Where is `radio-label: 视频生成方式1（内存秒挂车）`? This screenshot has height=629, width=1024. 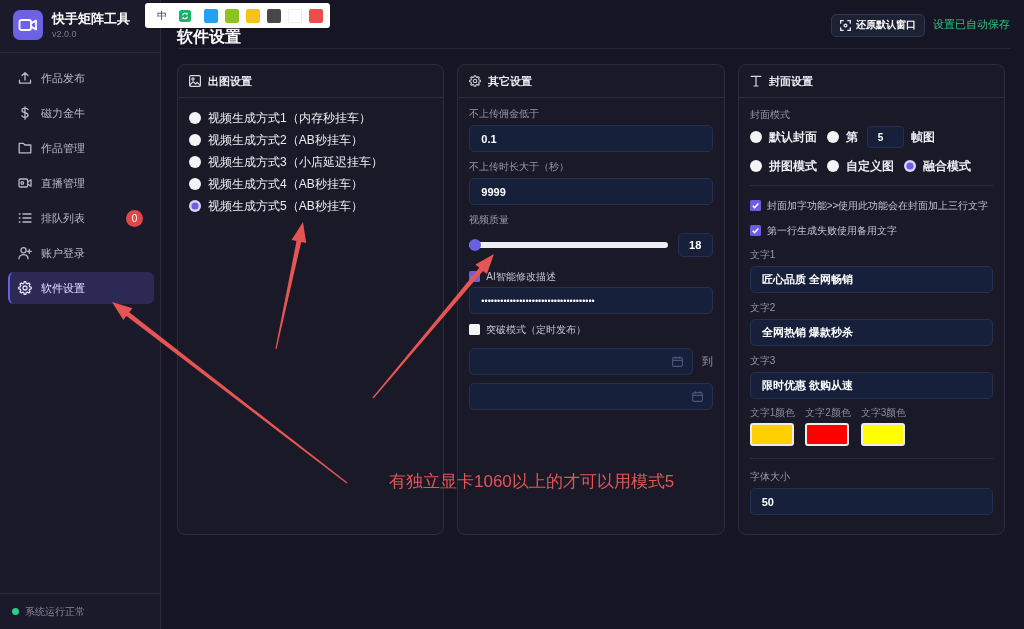 radio-label: 视频生成方式1（内存秒挂车） is located at coordinates (289, 118).